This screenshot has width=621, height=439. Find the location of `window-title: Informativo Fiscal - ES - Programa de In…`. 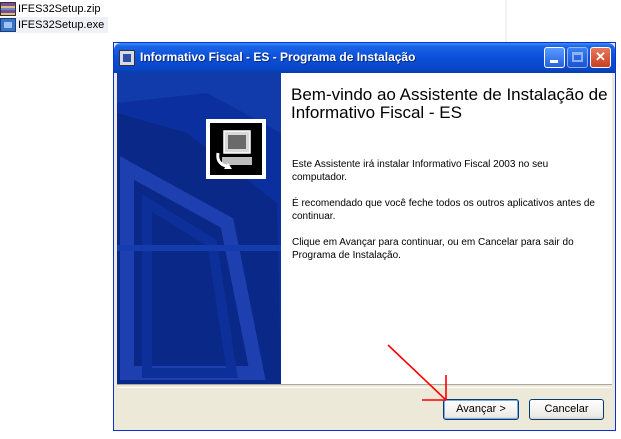

window-title: Informativo Fiscal - ES - Programa de In… is located at coordinates (278, 57).